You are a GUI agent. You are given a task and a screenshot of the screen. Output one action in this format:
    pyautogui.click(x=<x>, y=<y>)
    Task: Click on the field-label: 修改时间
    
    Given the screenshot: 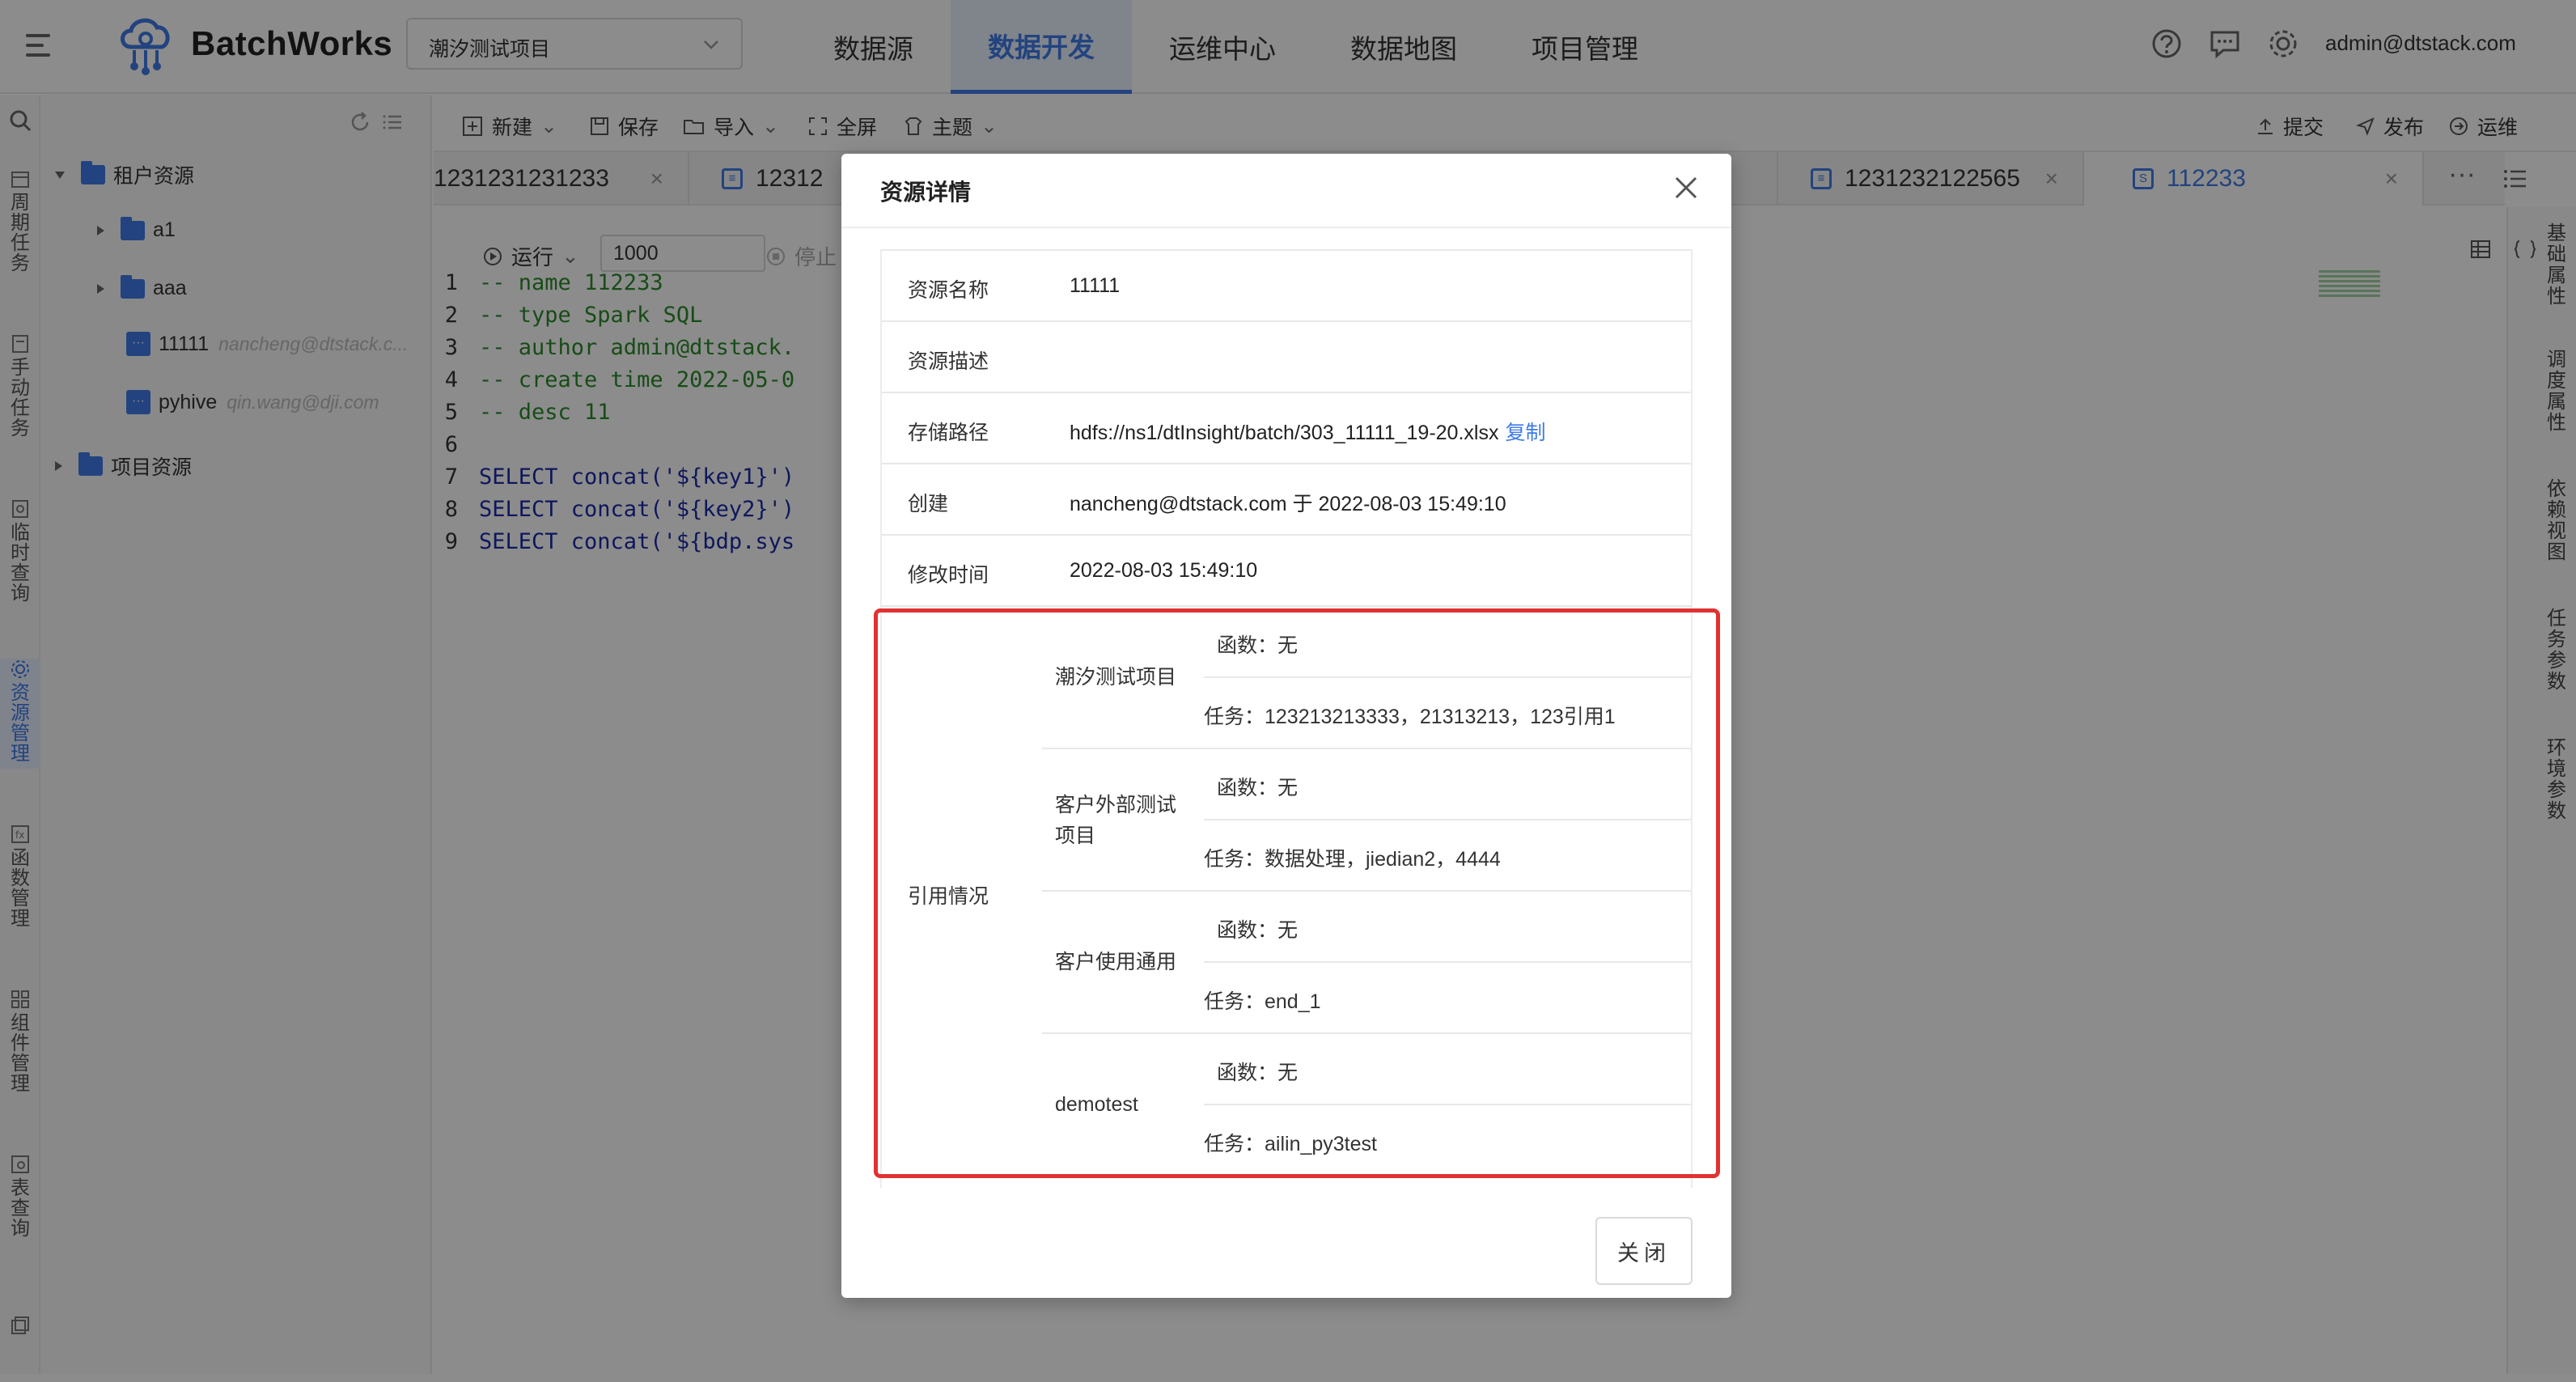 What is the action you would take?
    pyautogui.click(x=948, y=575)
    